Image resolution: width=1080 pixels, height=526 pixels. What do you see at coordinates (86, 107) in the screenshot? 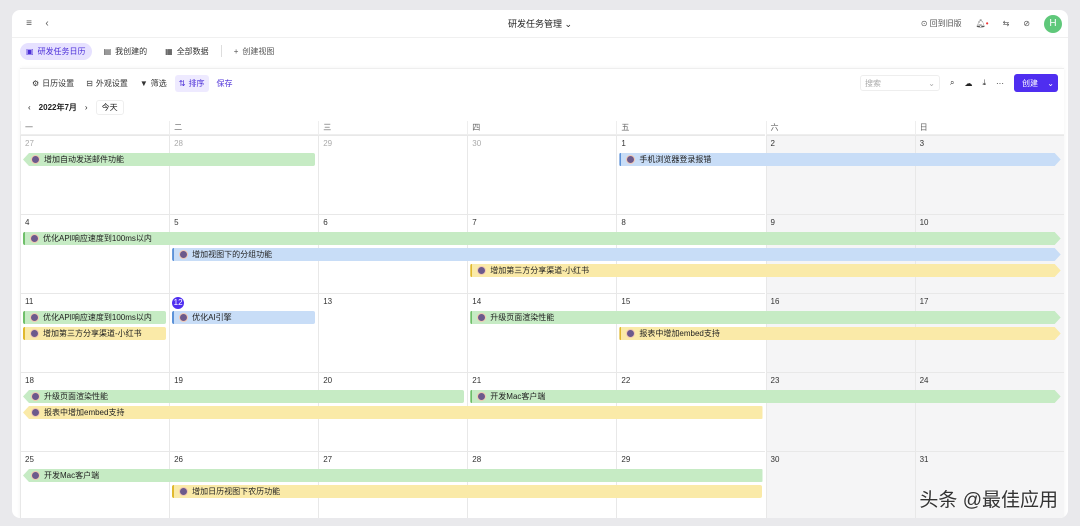
I see `next-month-icon: ›` at bounding box center [86, 107].